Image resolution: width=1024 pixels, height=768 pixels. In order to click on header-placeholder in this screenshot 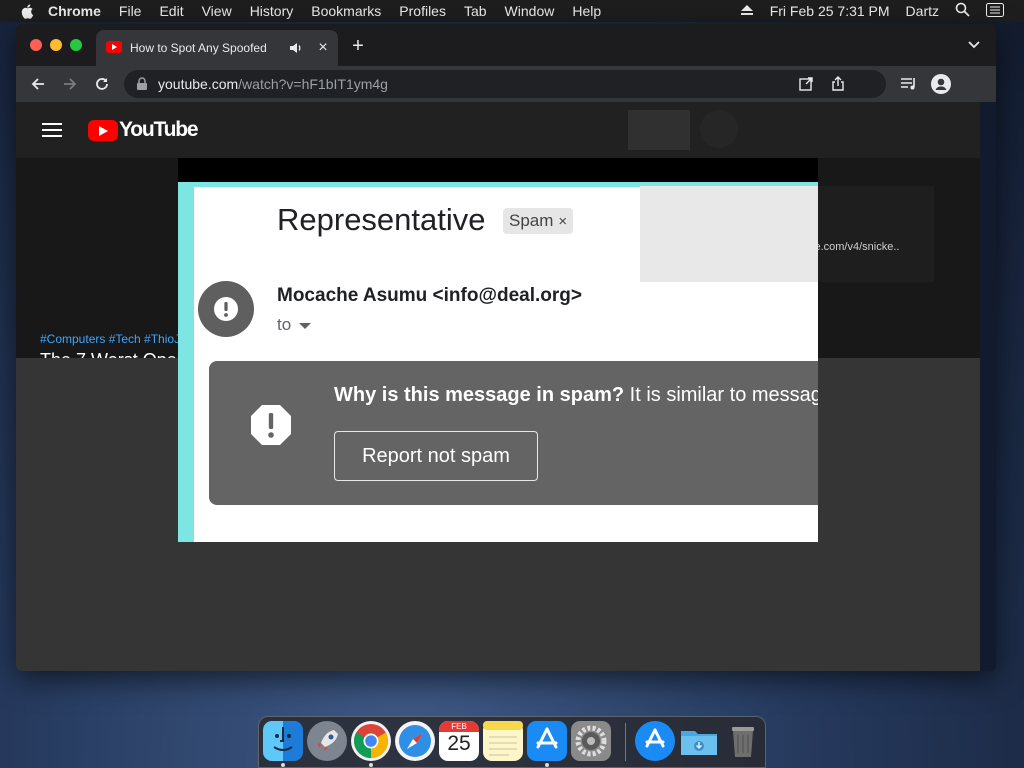, I will do `click(659, 130)`.